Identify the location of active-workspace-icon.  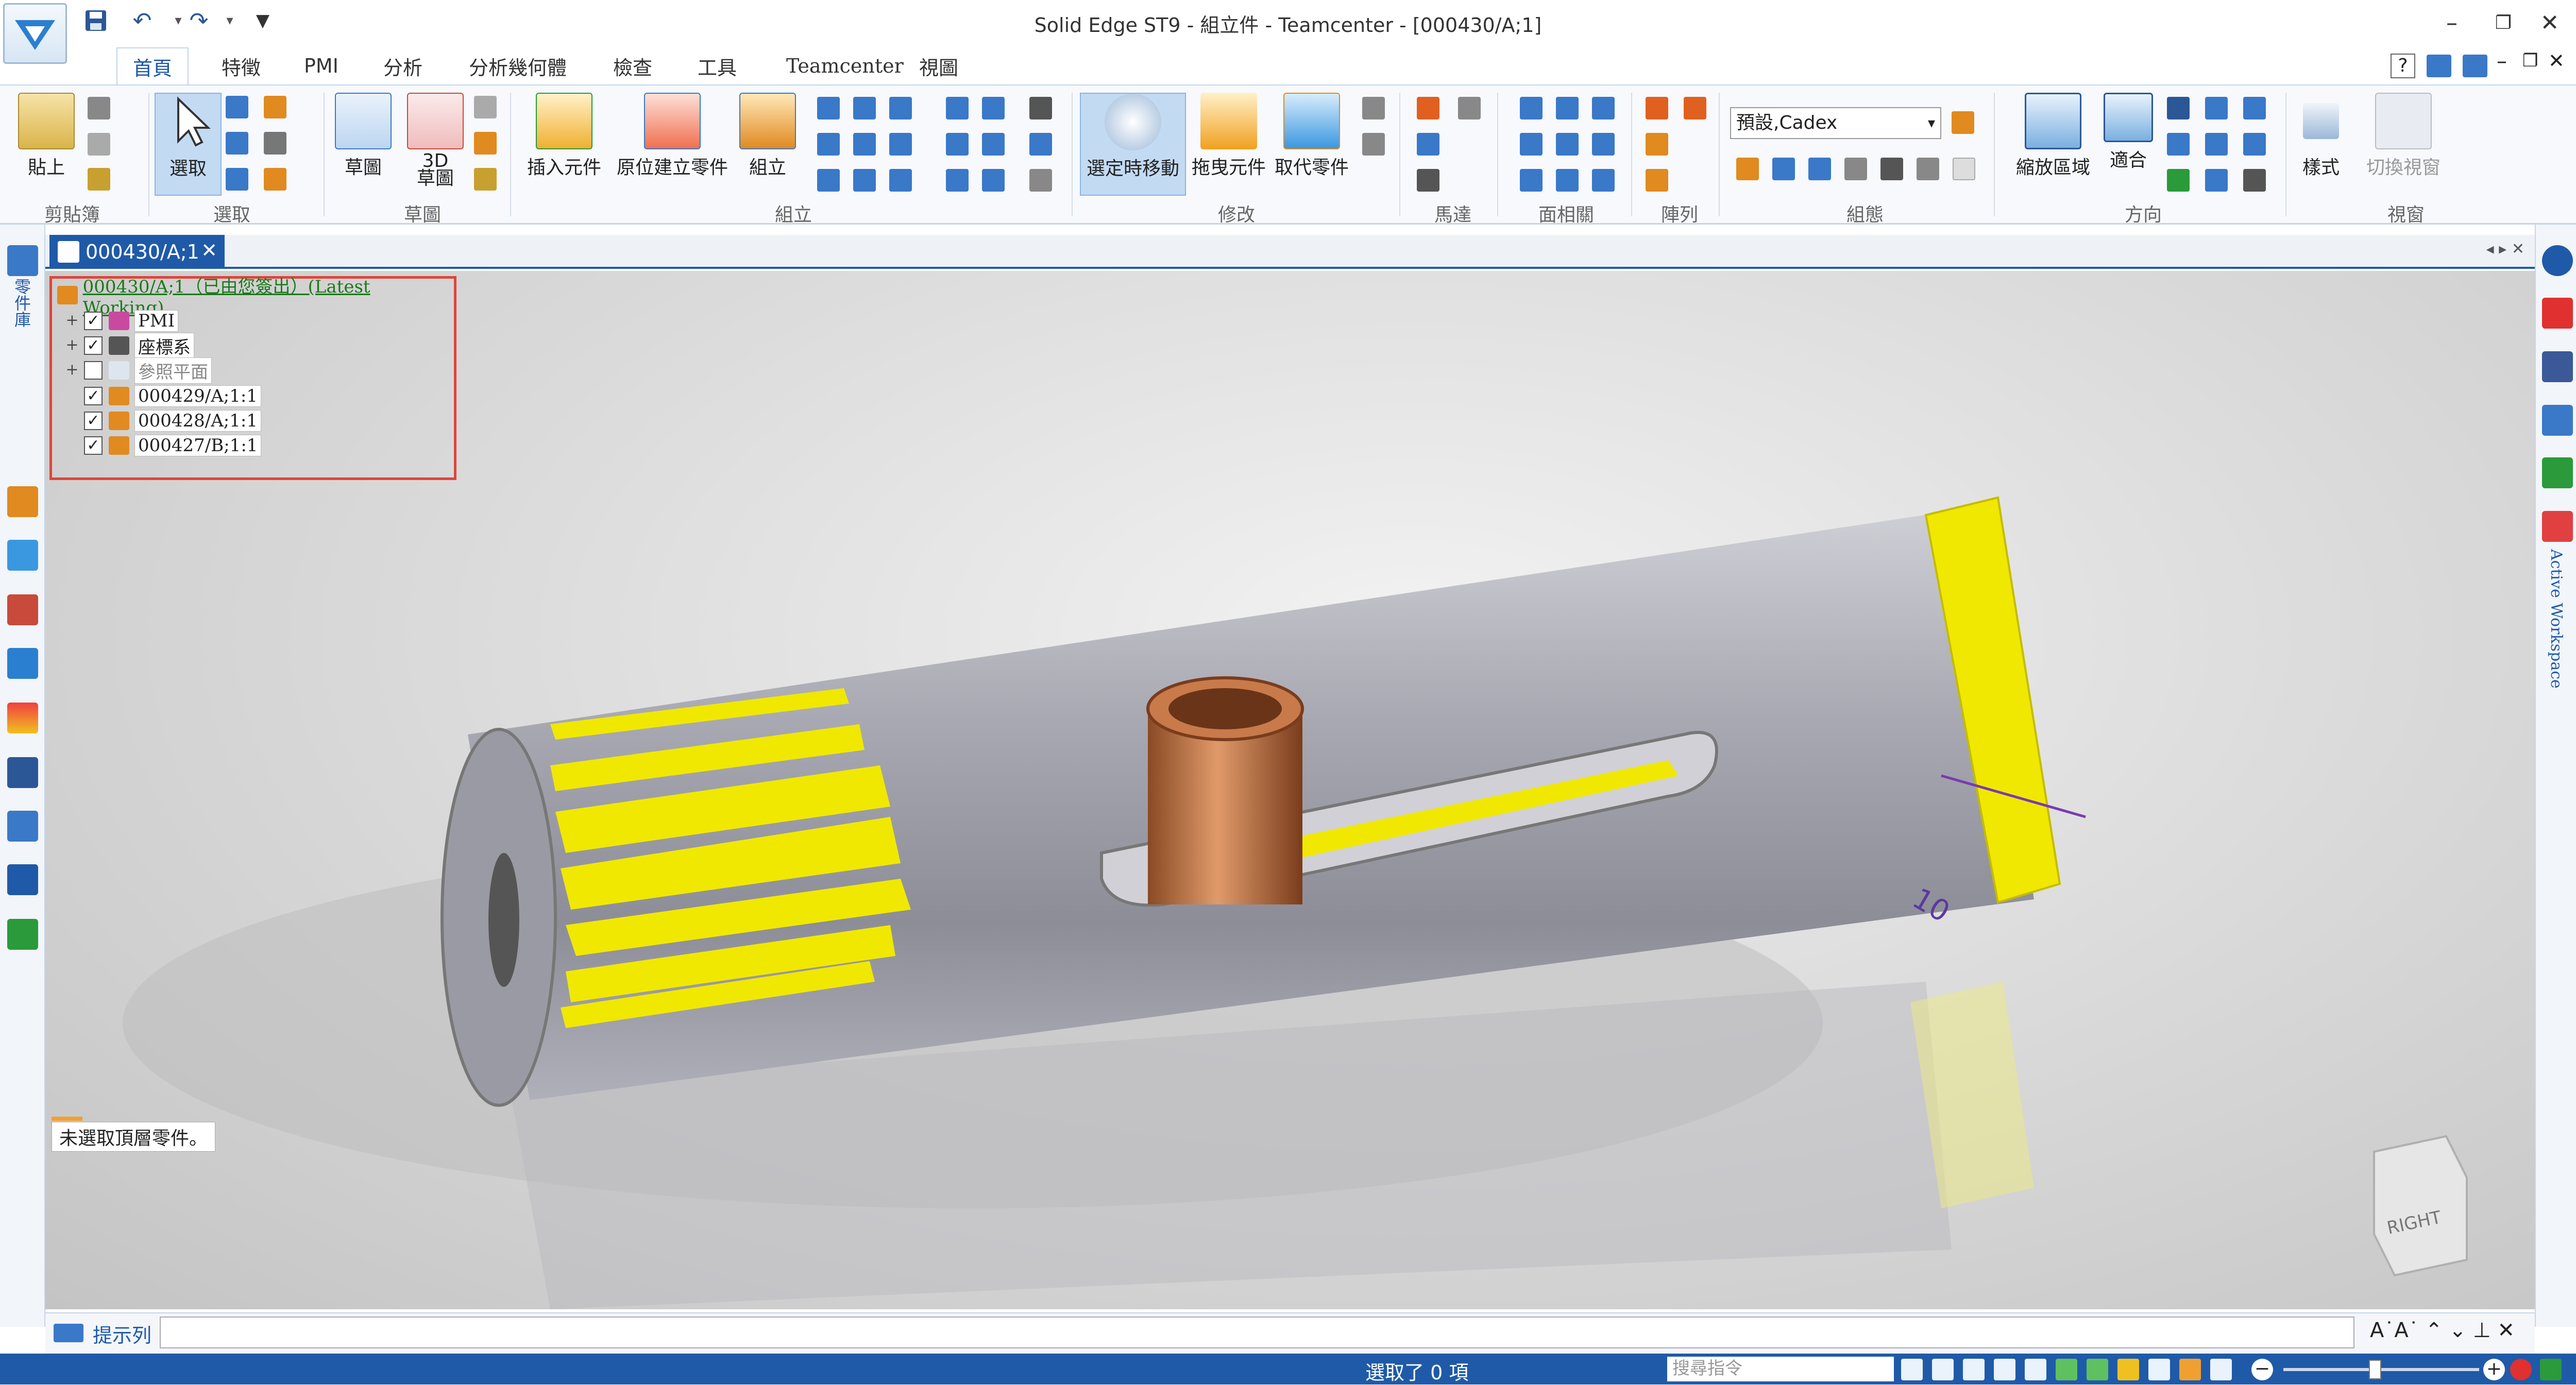
(2557, 526).